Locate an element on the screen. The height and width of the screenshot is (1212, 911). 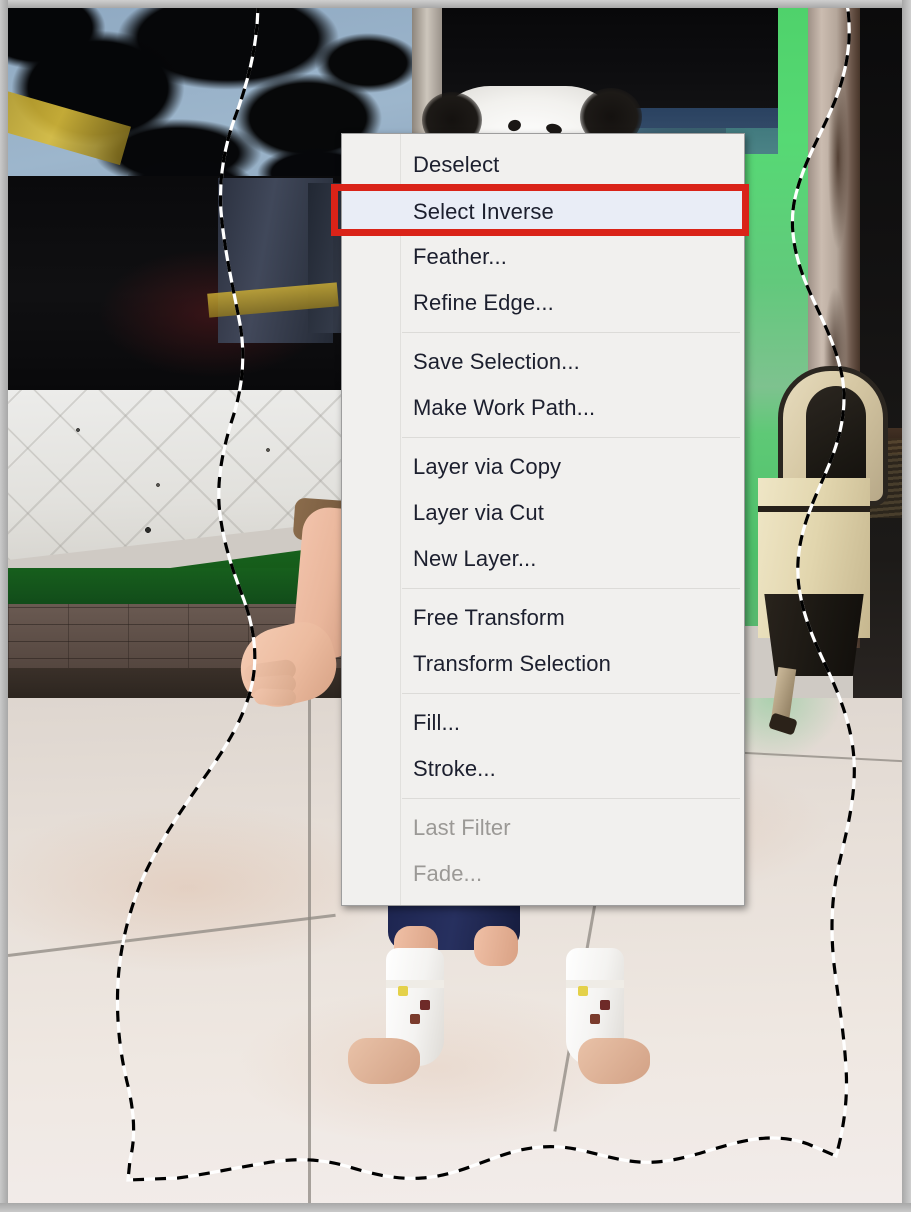
frame-border-left is located at coordinates (4, 606).